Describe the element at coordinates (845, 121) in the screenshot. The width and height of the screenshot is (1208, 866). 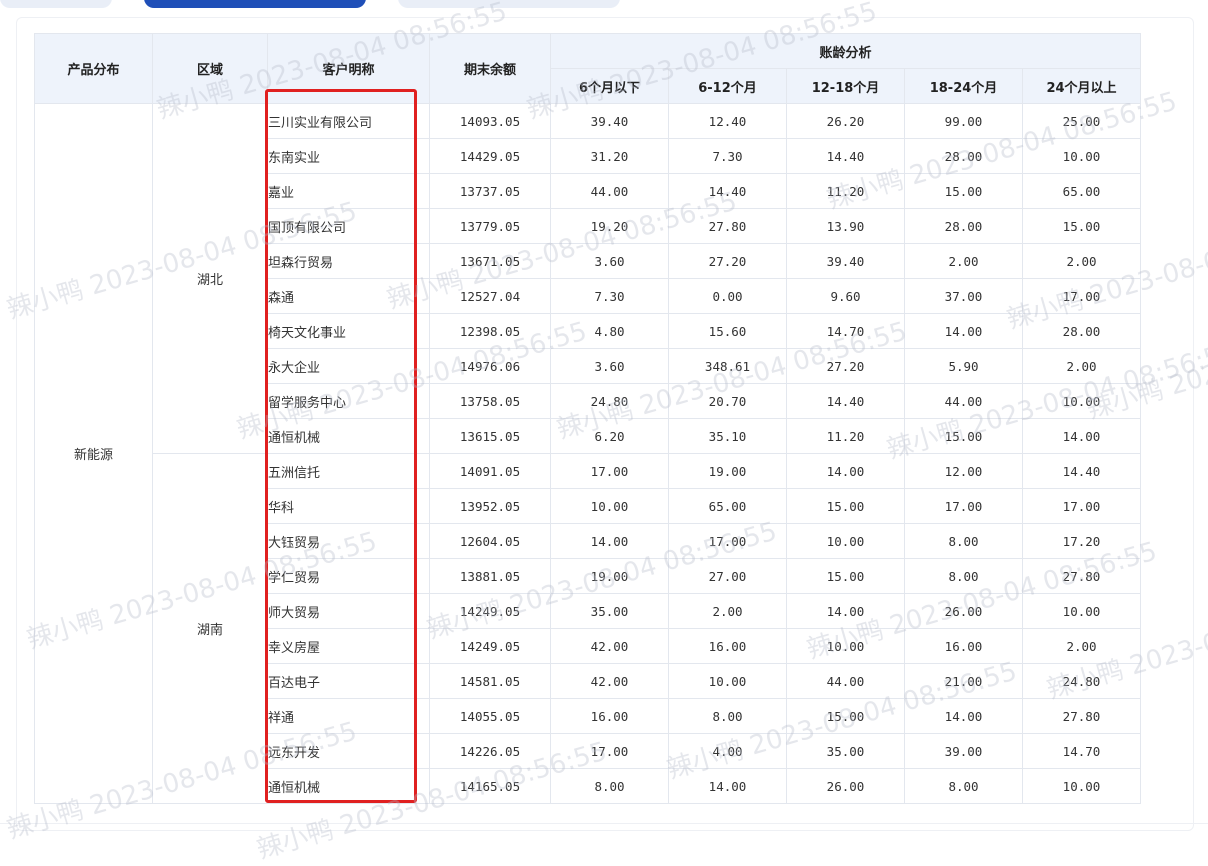
I see `aging-value-cell: 26.20` at that location.